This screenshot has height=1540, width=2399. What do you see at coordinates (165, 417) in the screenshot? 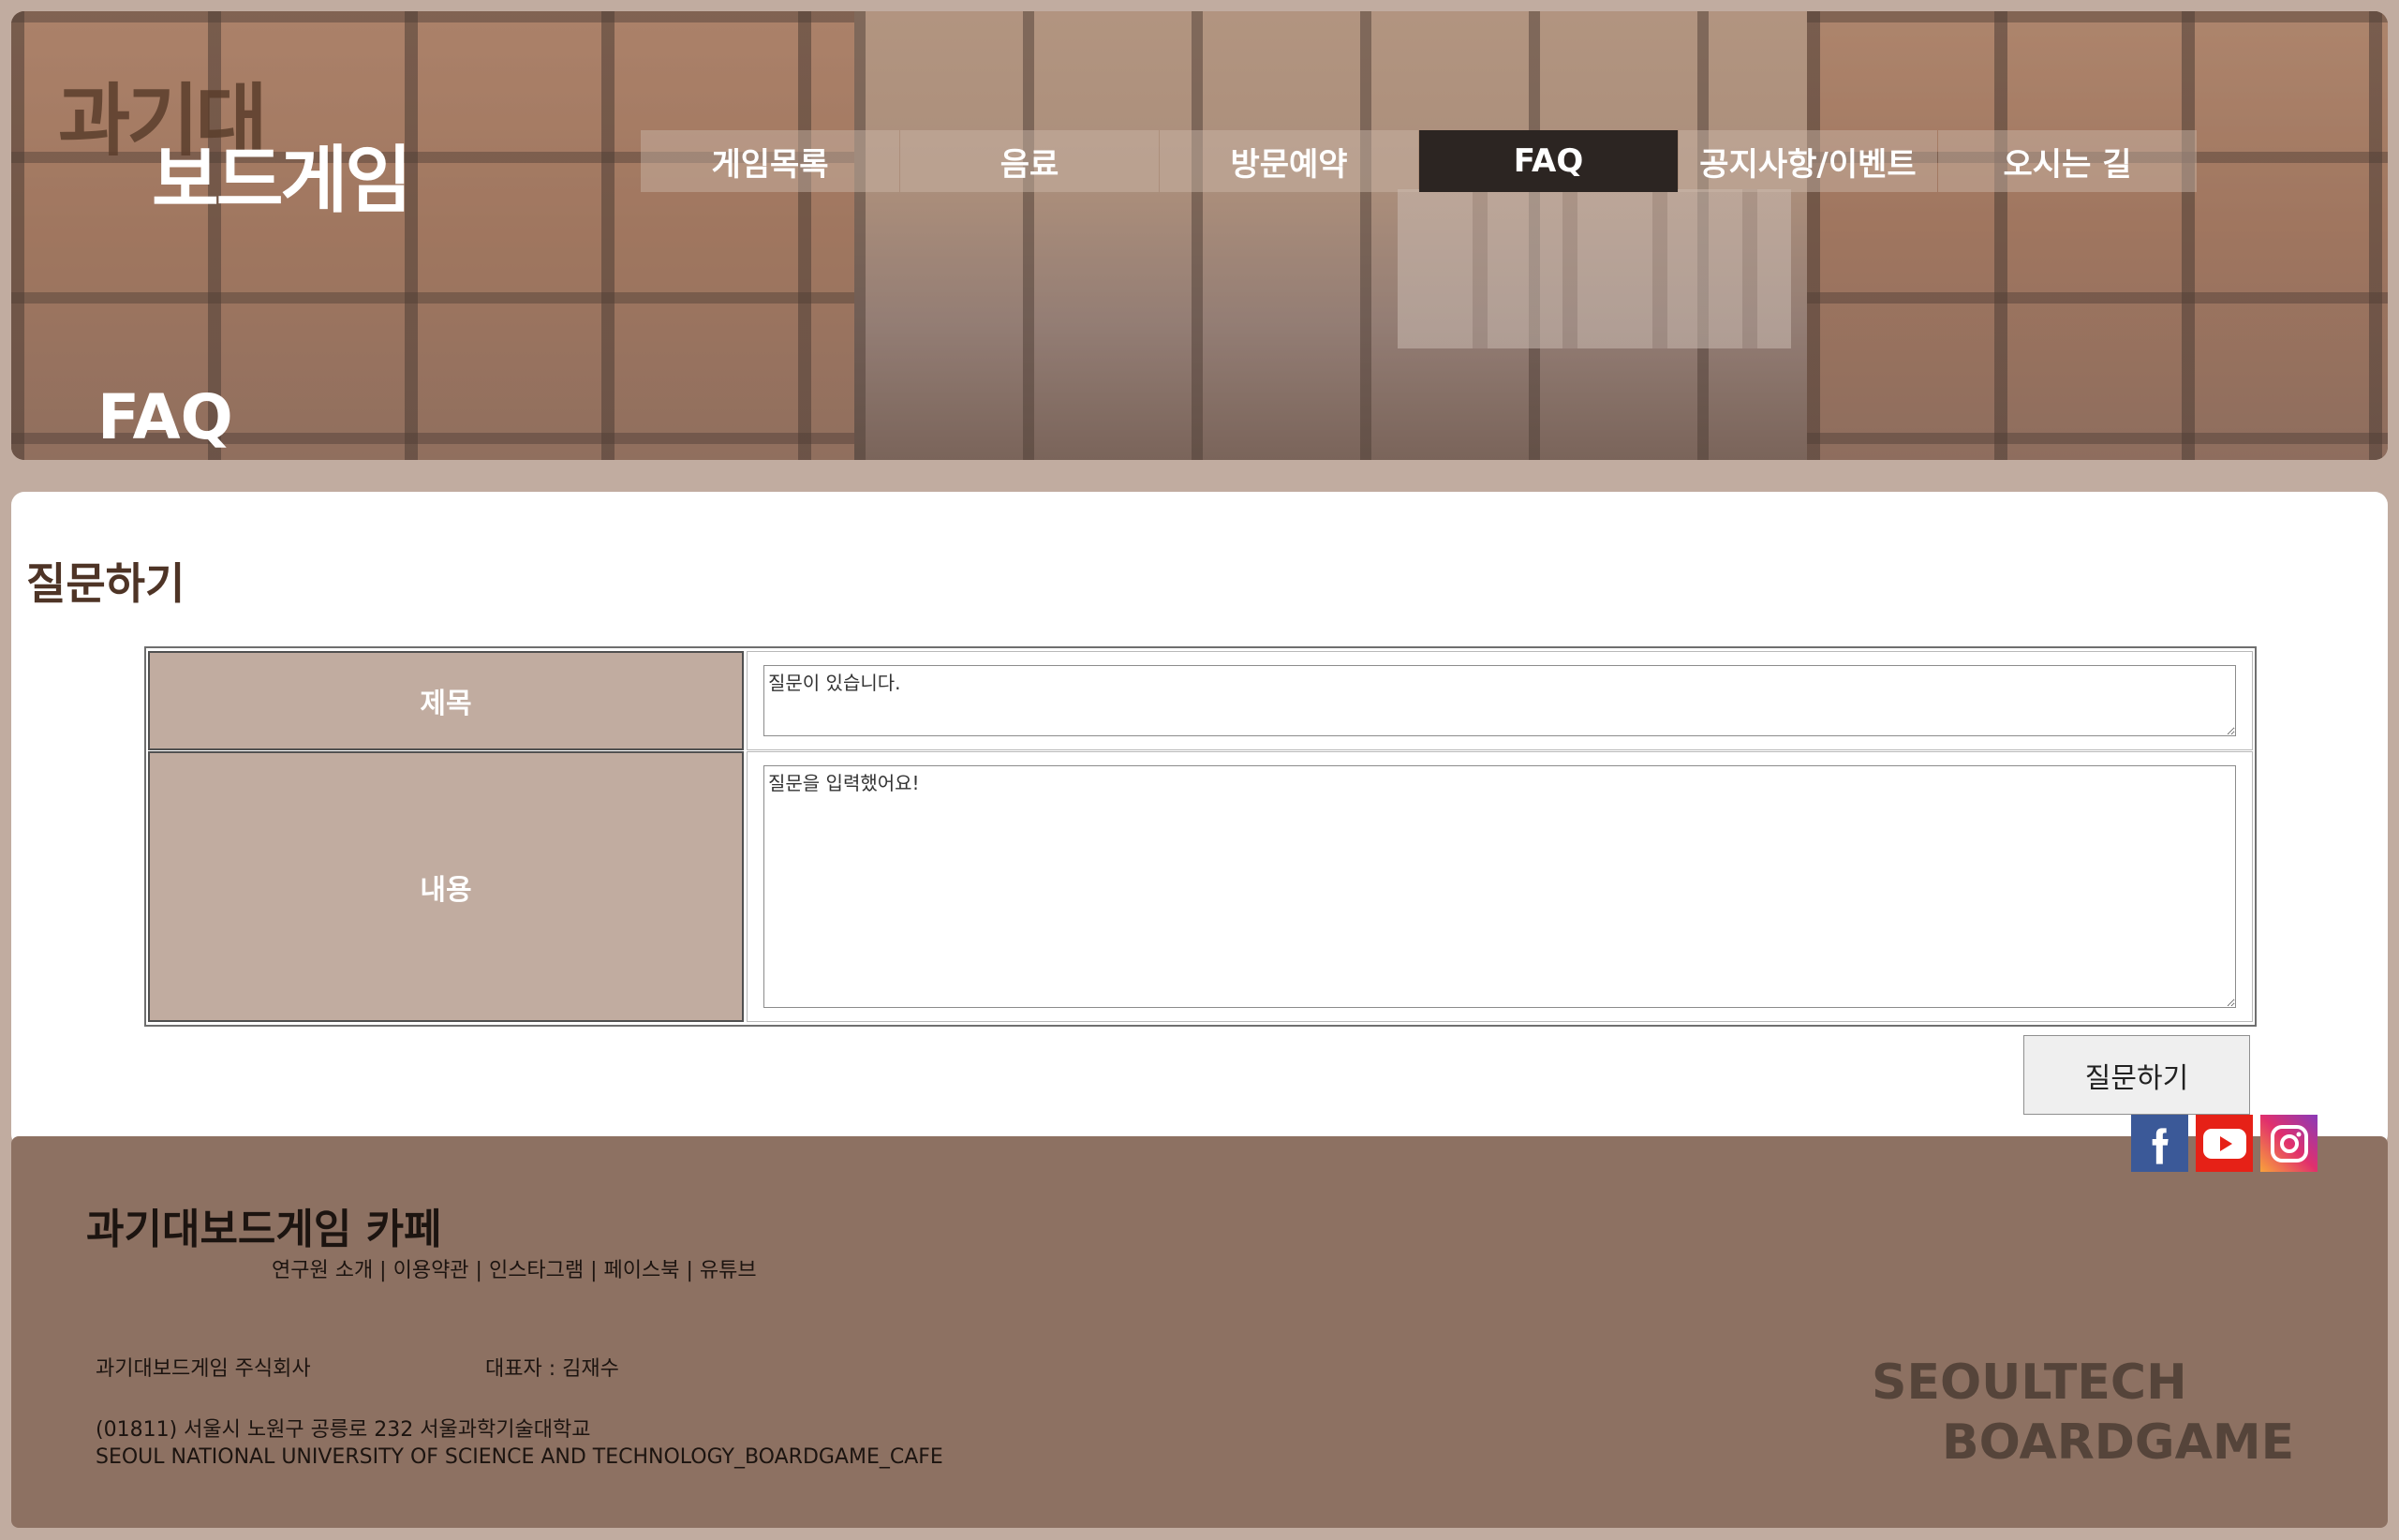
I see `page-title: FAQ` at bounding box center [165, 417].